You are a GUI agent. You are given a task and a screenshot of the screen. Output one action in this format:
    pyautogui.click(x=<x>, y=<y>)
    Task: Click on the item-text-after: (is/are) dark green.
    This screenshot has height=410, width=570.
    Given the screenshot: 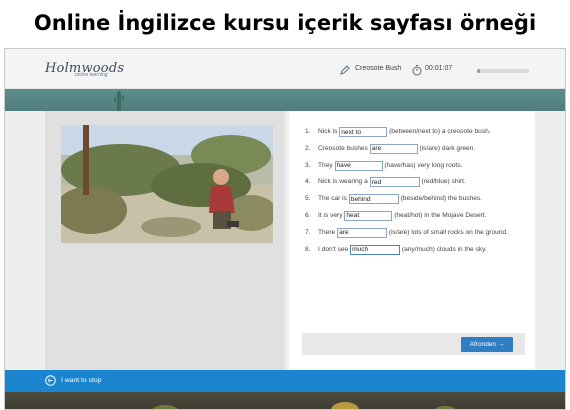 What is the action you would take?
    pyautogui.click(x=446, y=148)
    